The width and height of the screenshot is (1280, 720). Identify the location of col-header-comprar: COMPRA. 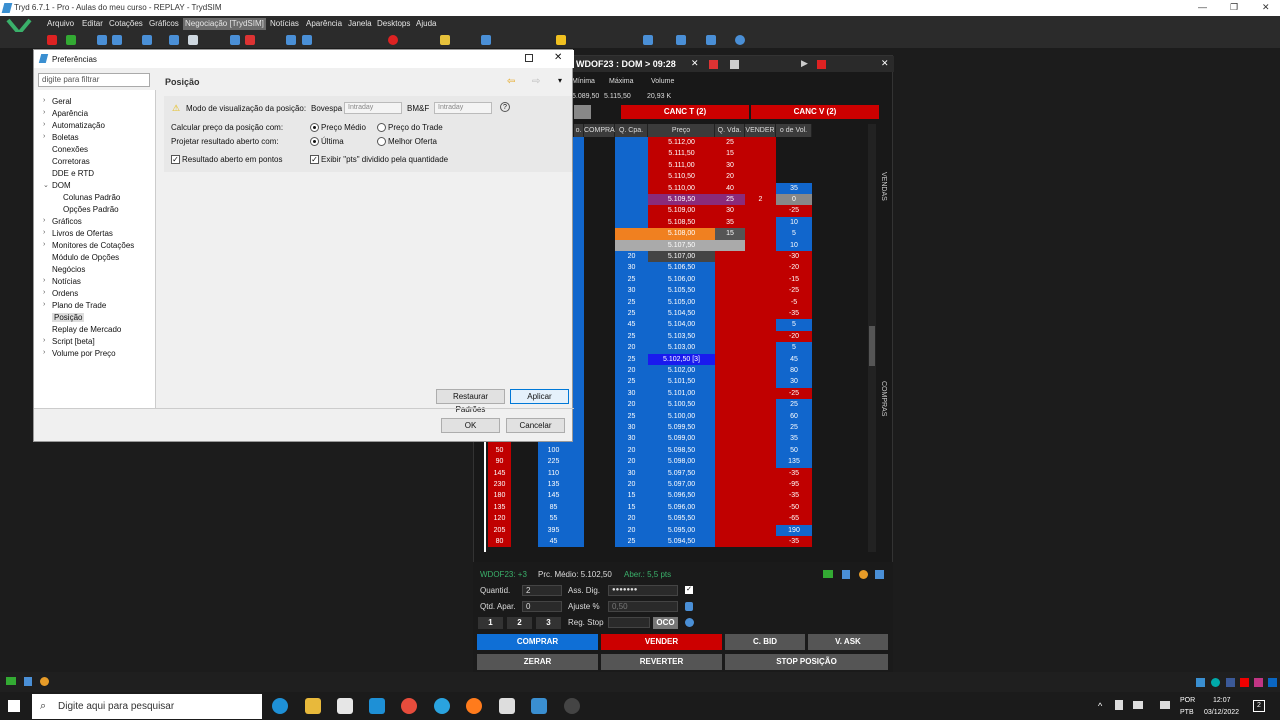
(599, 130).